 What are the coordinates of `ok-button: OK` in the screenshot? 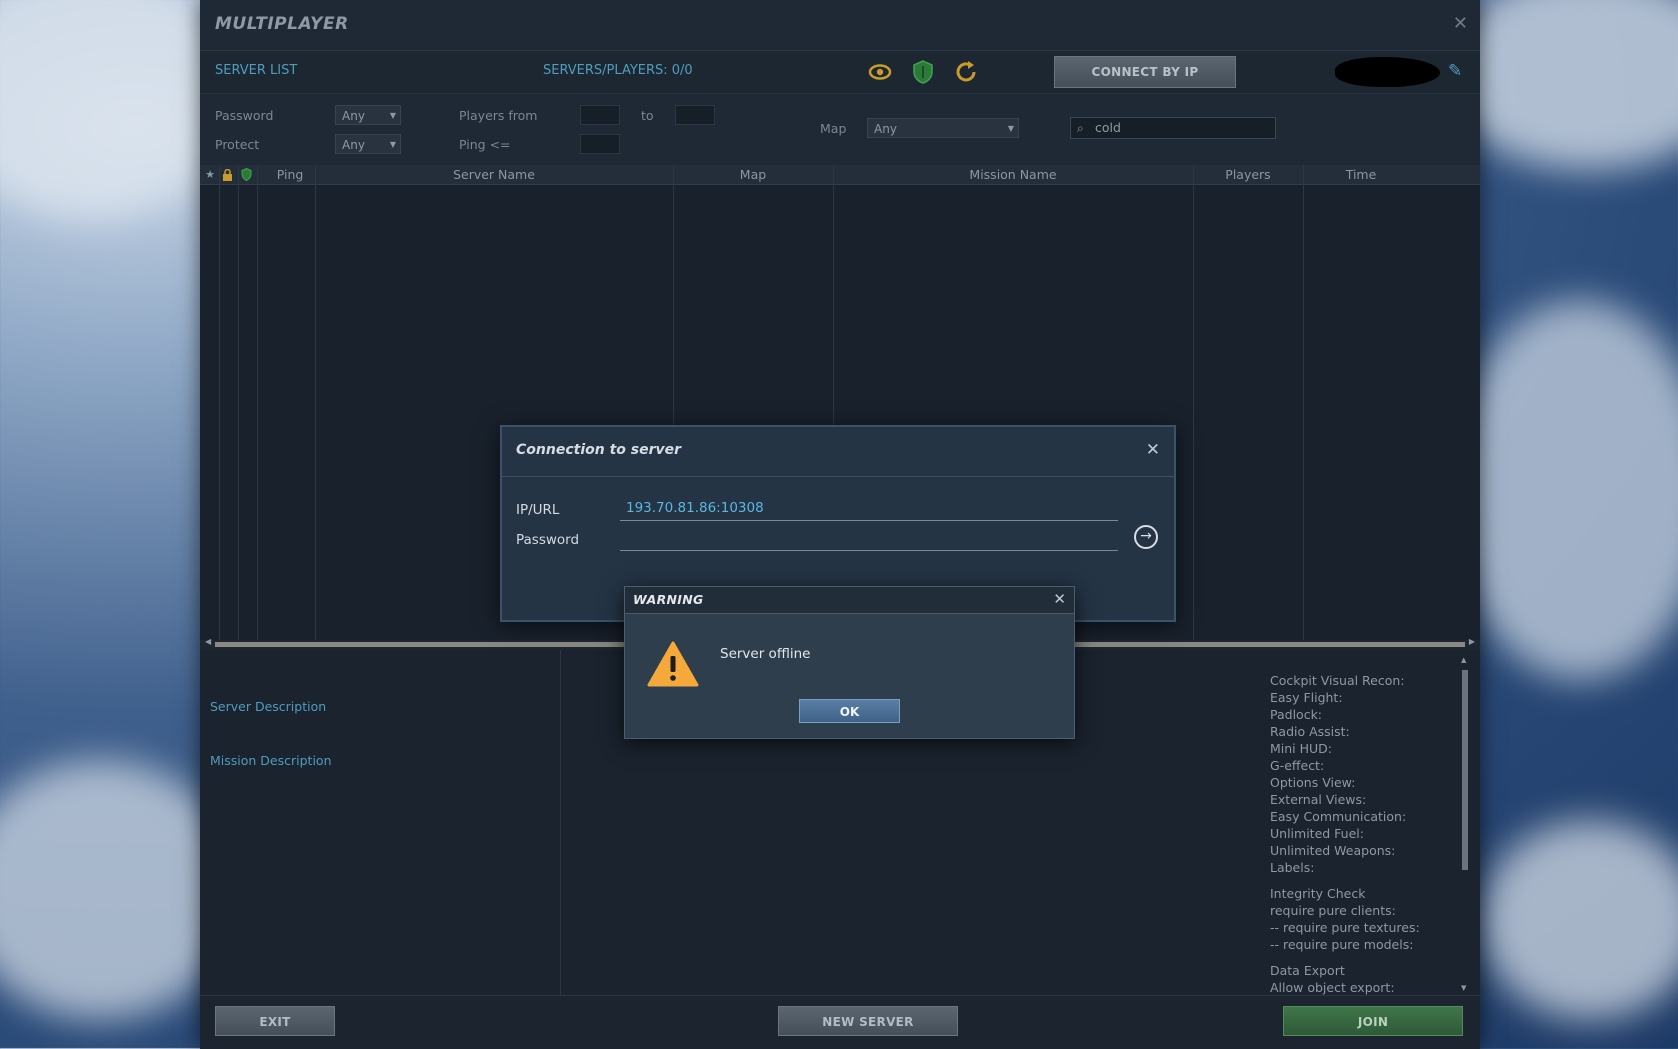 It's located at (849, 711).